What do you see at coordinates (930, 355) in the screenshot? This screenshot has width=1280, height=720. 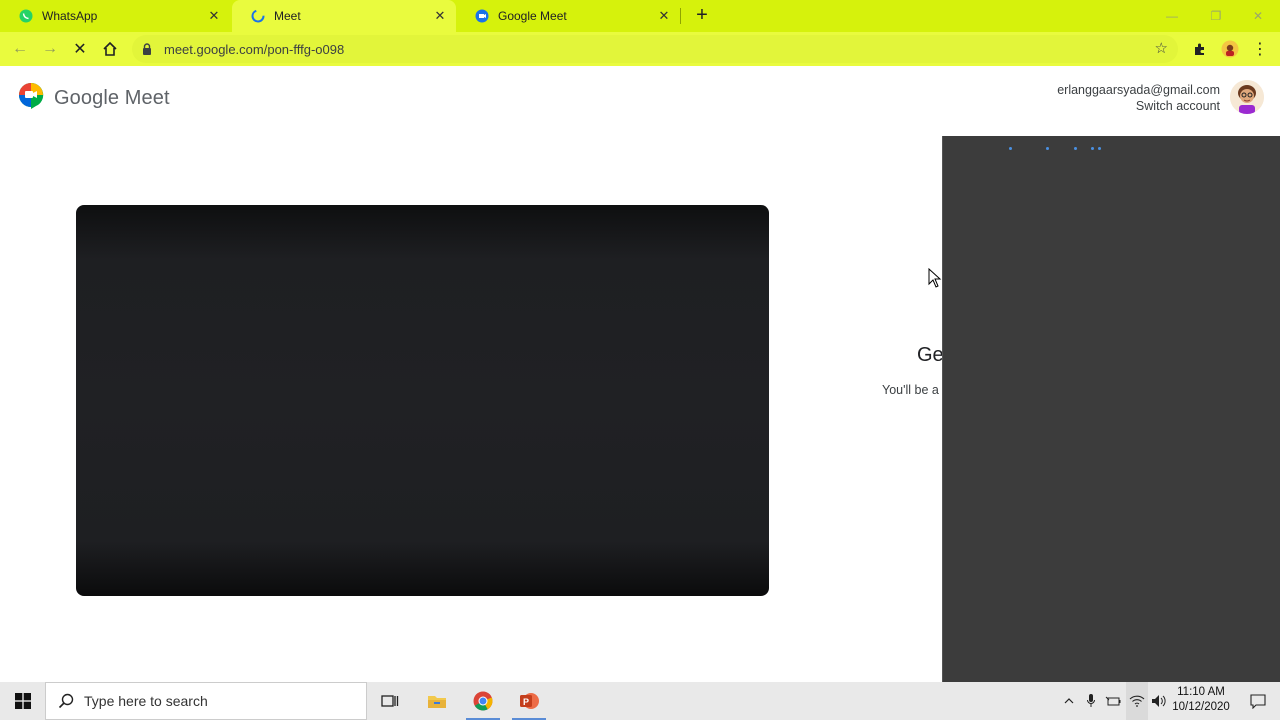 I see `join-heading: Ge` at bounding box center [930, 355].